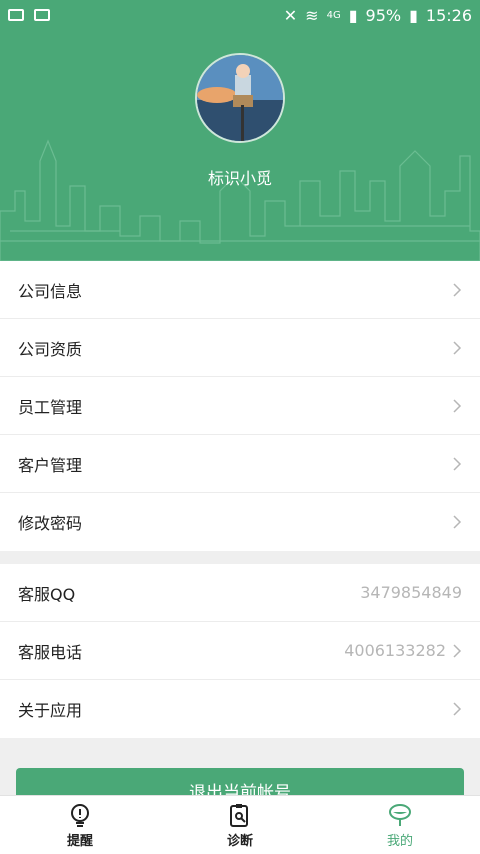 The width and height of the screenshot is (480, 854). What do you see at coordinates (400, 814) in the screenshot?
I see `user-icon` at bounding box center [400, 814].